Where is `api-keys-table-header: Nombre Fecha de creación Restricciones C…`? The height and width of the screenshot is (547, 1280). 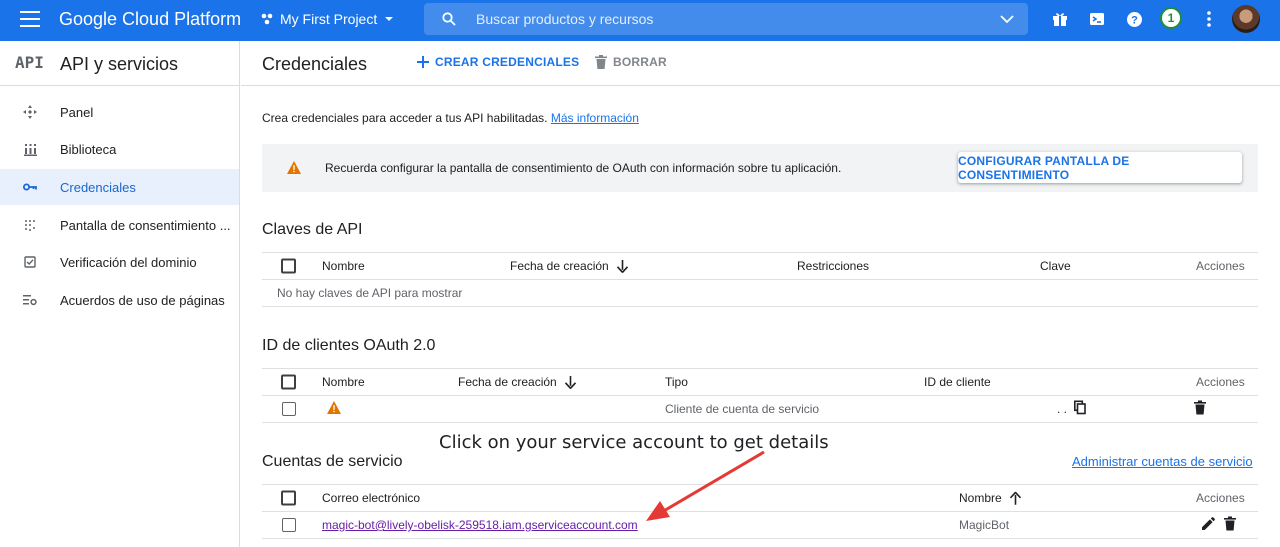
api-keys-table-header: Nombre Fecha de creación Restricciones C… is located at coordinates (760, 266).